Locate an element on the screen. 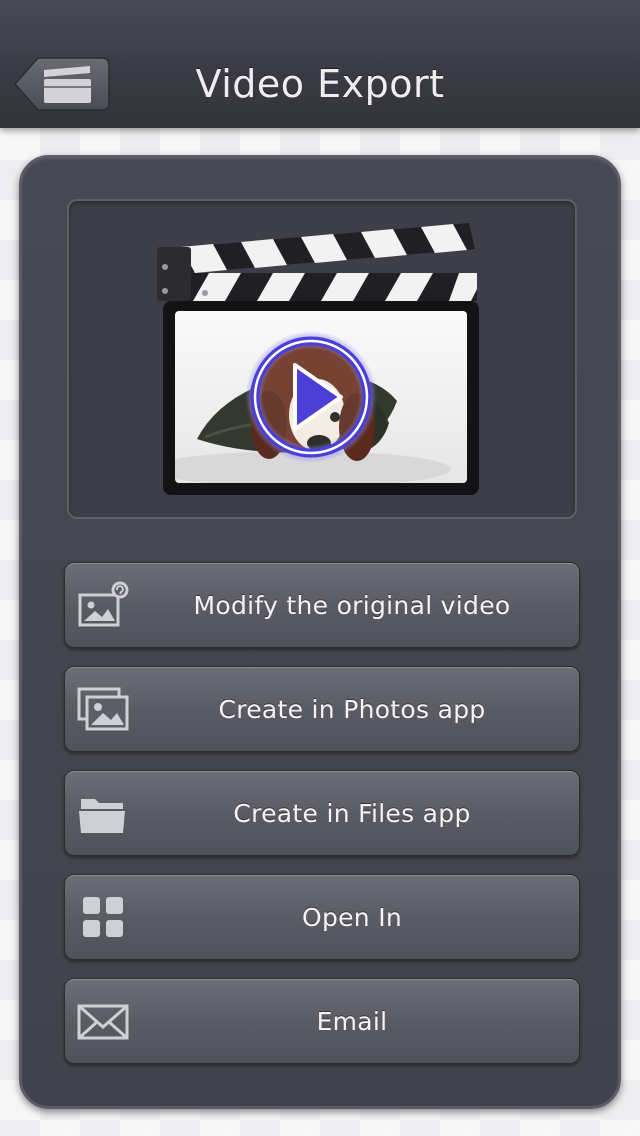 This screenshot has height=1136, width=640. email-button: Email is located at coordinates (322, 1021).